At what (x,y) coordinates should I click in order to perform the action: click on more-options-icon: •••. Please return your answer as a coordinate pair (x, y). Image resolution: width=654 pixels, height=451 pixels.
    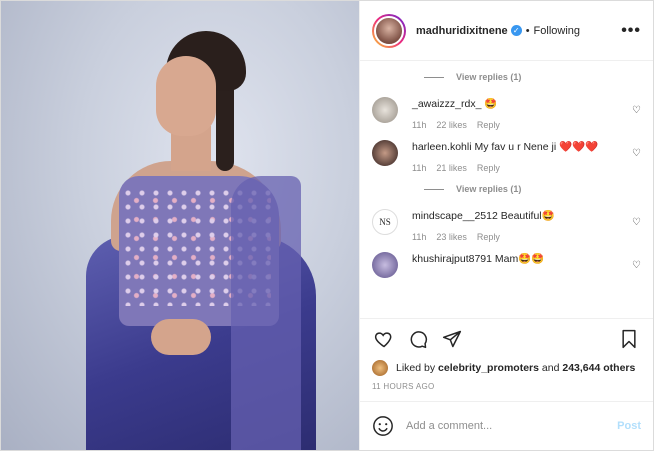
    Looking at the image, I should click on (631, 31).